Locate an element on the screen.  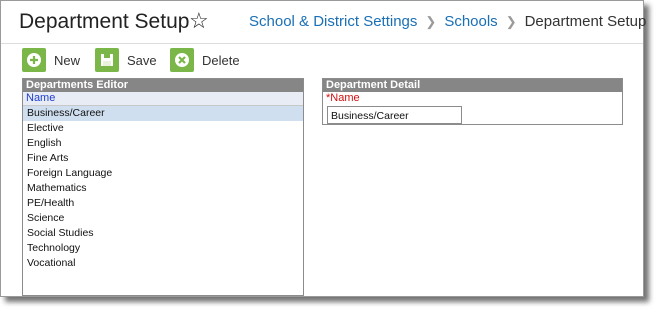
list-item: English is located at coordinates (163, 143).